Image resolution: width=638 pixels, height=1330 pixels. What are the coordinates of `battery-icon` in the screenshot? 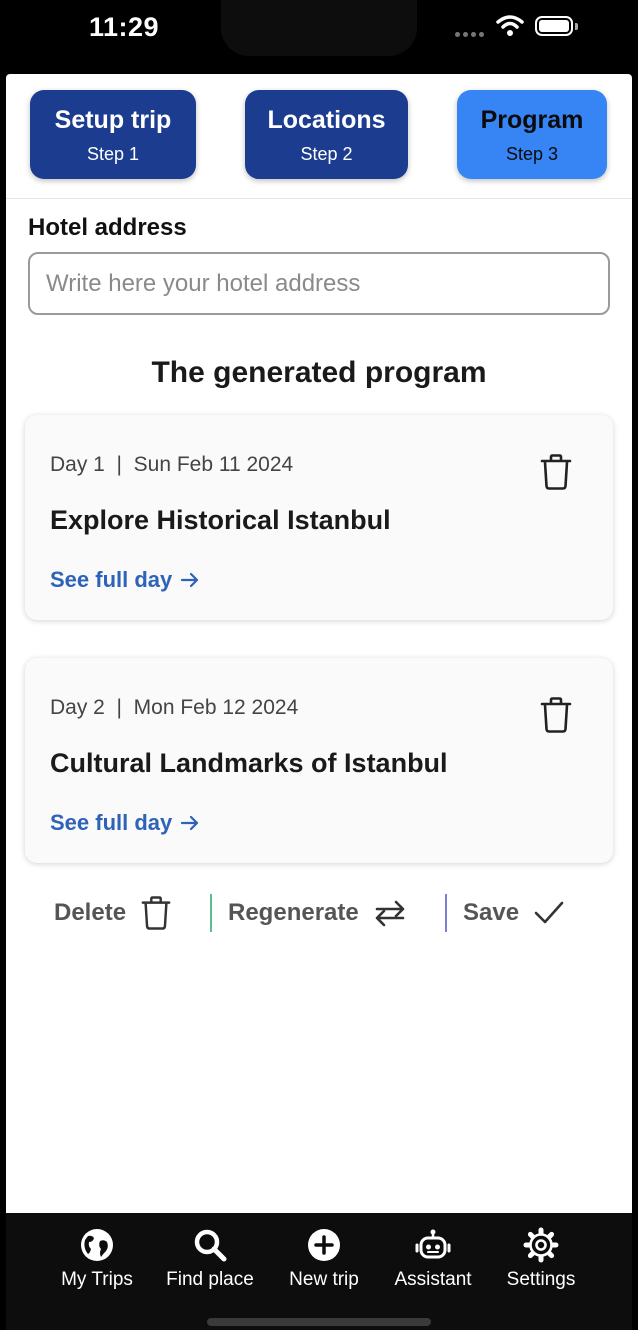 It's located at (554, 26).